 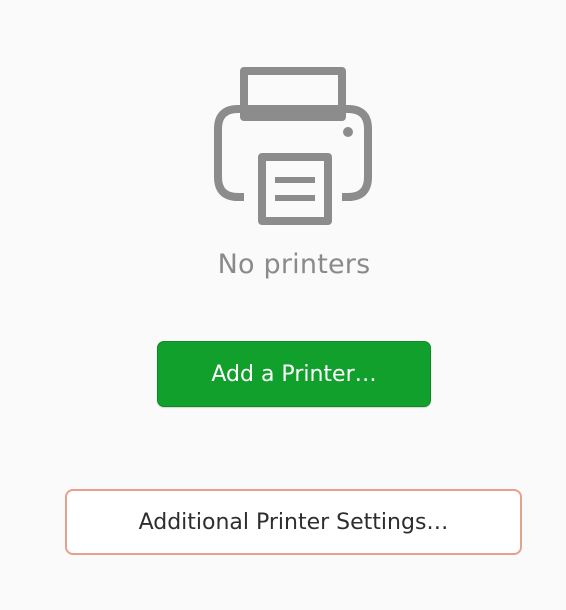 I want to click on no-printers-message: No printers, so click(x=294, y=264).